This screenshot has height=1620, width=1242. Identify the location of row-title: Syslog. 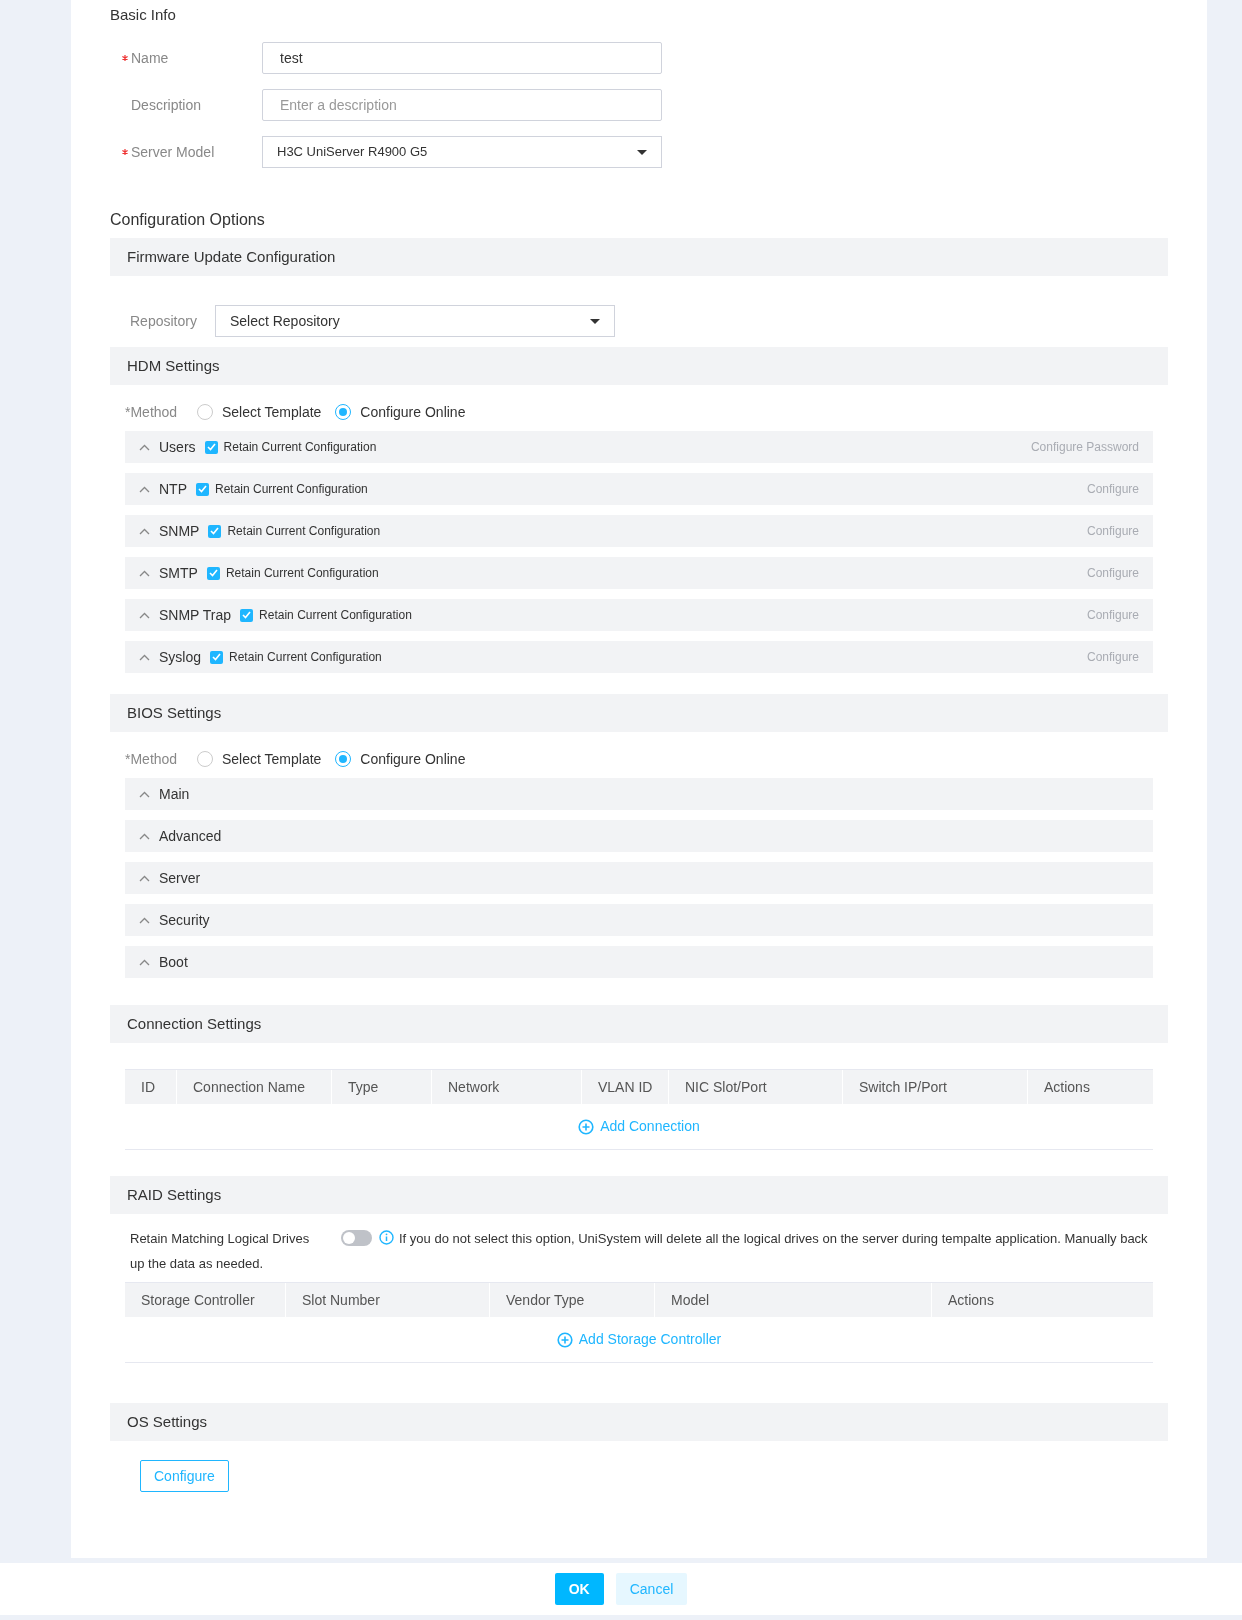
(180, 657).